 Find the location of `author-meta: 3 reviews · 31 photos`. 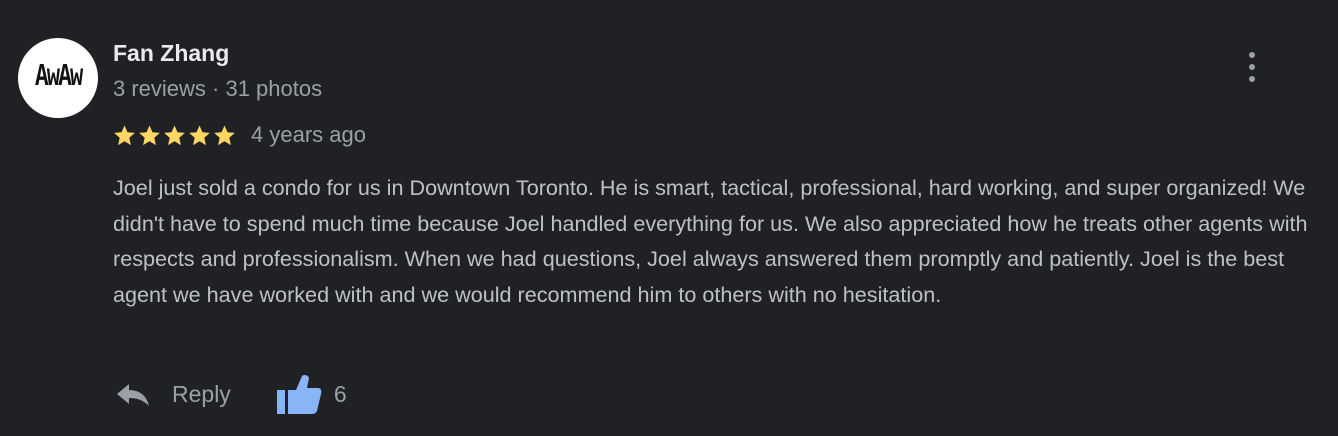

author-meta: 3 reviews · 31 photos is located at coordinates (218, 88).